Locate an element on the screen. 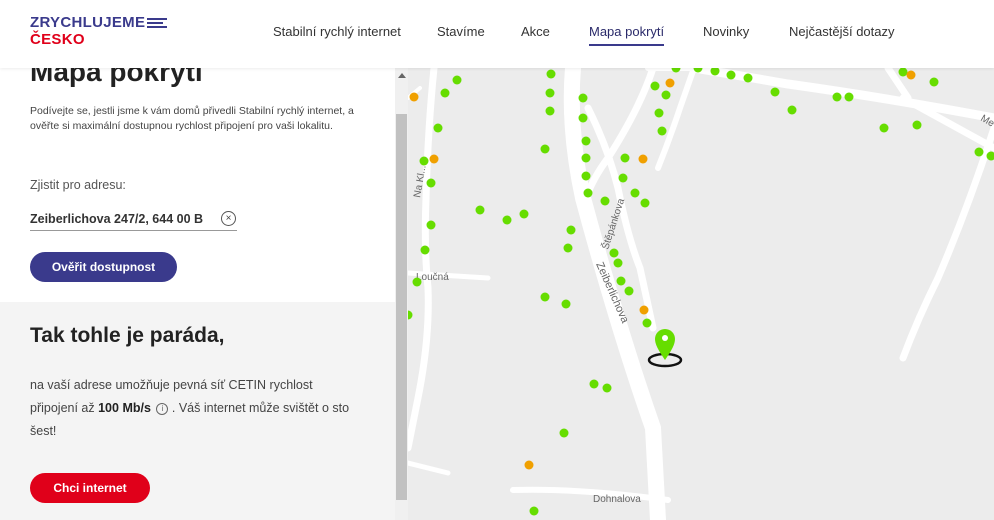 This screenshot has width=994, height=520. brand-line2: ČESKO is located at coordinates (57, 39).